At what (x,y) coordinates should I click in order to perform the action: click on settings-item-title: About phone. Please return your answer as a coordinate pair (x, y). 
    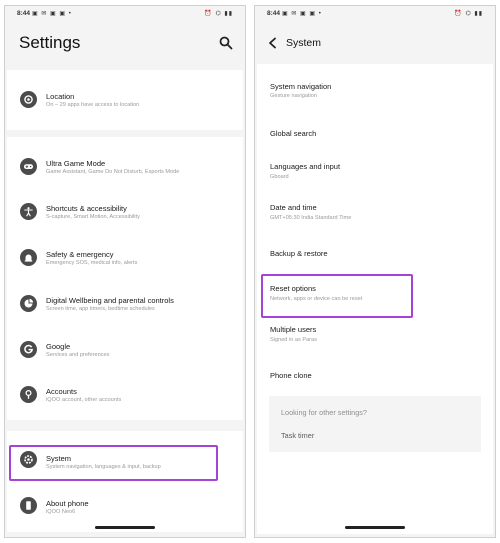
    Looking at the image, I should click on (67, 503).